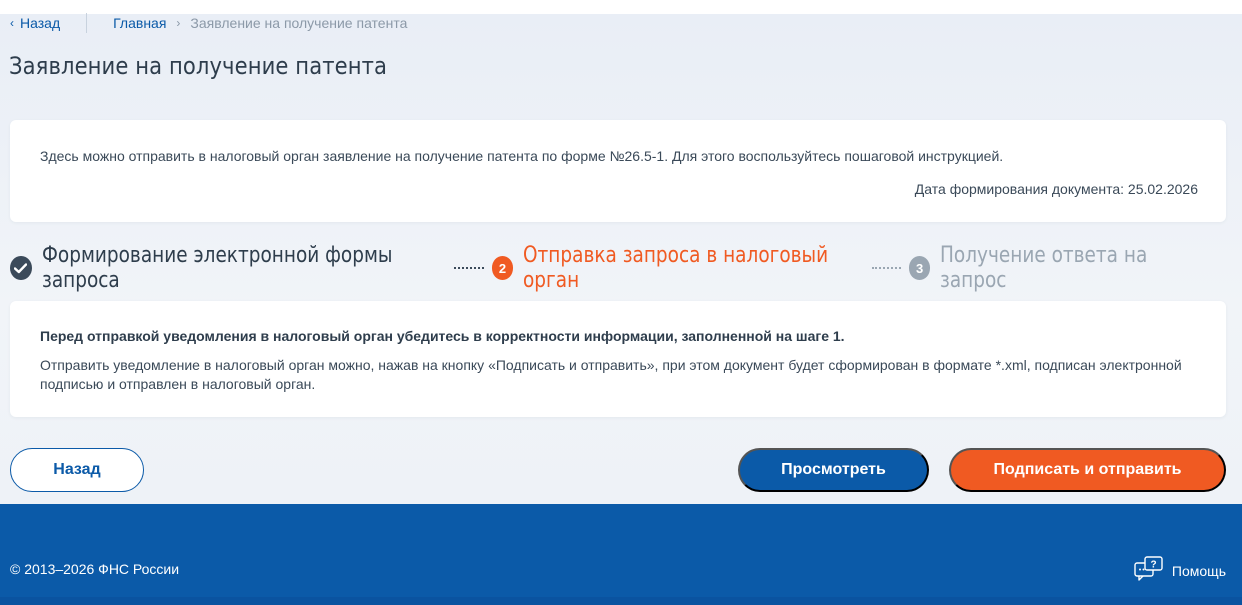  What do you see at coordinates (833, 470) in the screenshot?
I see `preview-button: Просмотреть` at bounding box center [833, 470].